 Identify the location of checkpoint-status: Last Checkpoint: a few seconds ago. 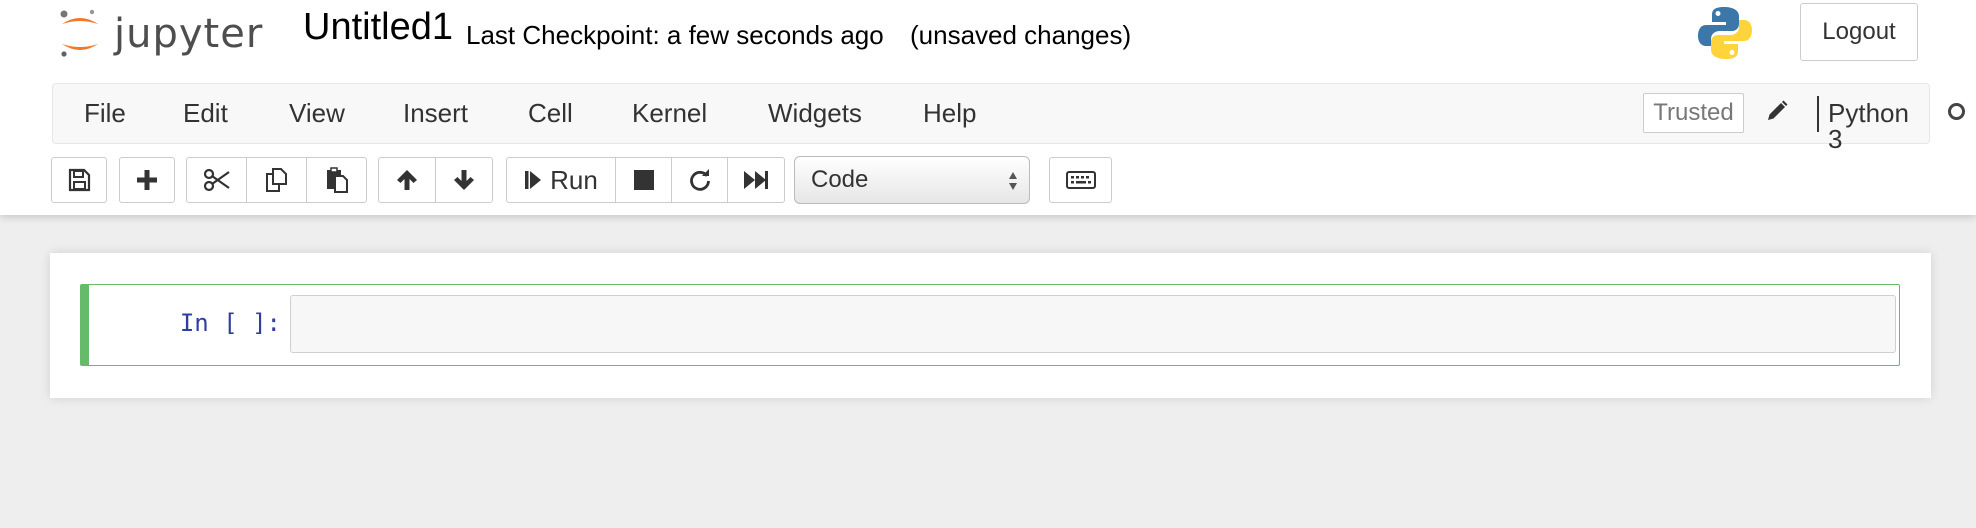
(675, 35).